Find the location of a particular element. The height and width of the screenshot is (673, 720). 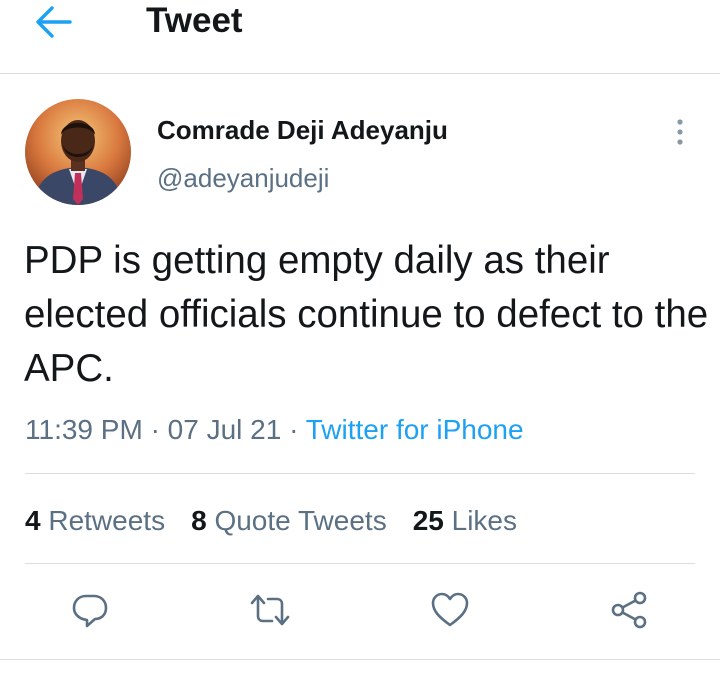

more-vertical-icon is located at coordinates (680, 132).